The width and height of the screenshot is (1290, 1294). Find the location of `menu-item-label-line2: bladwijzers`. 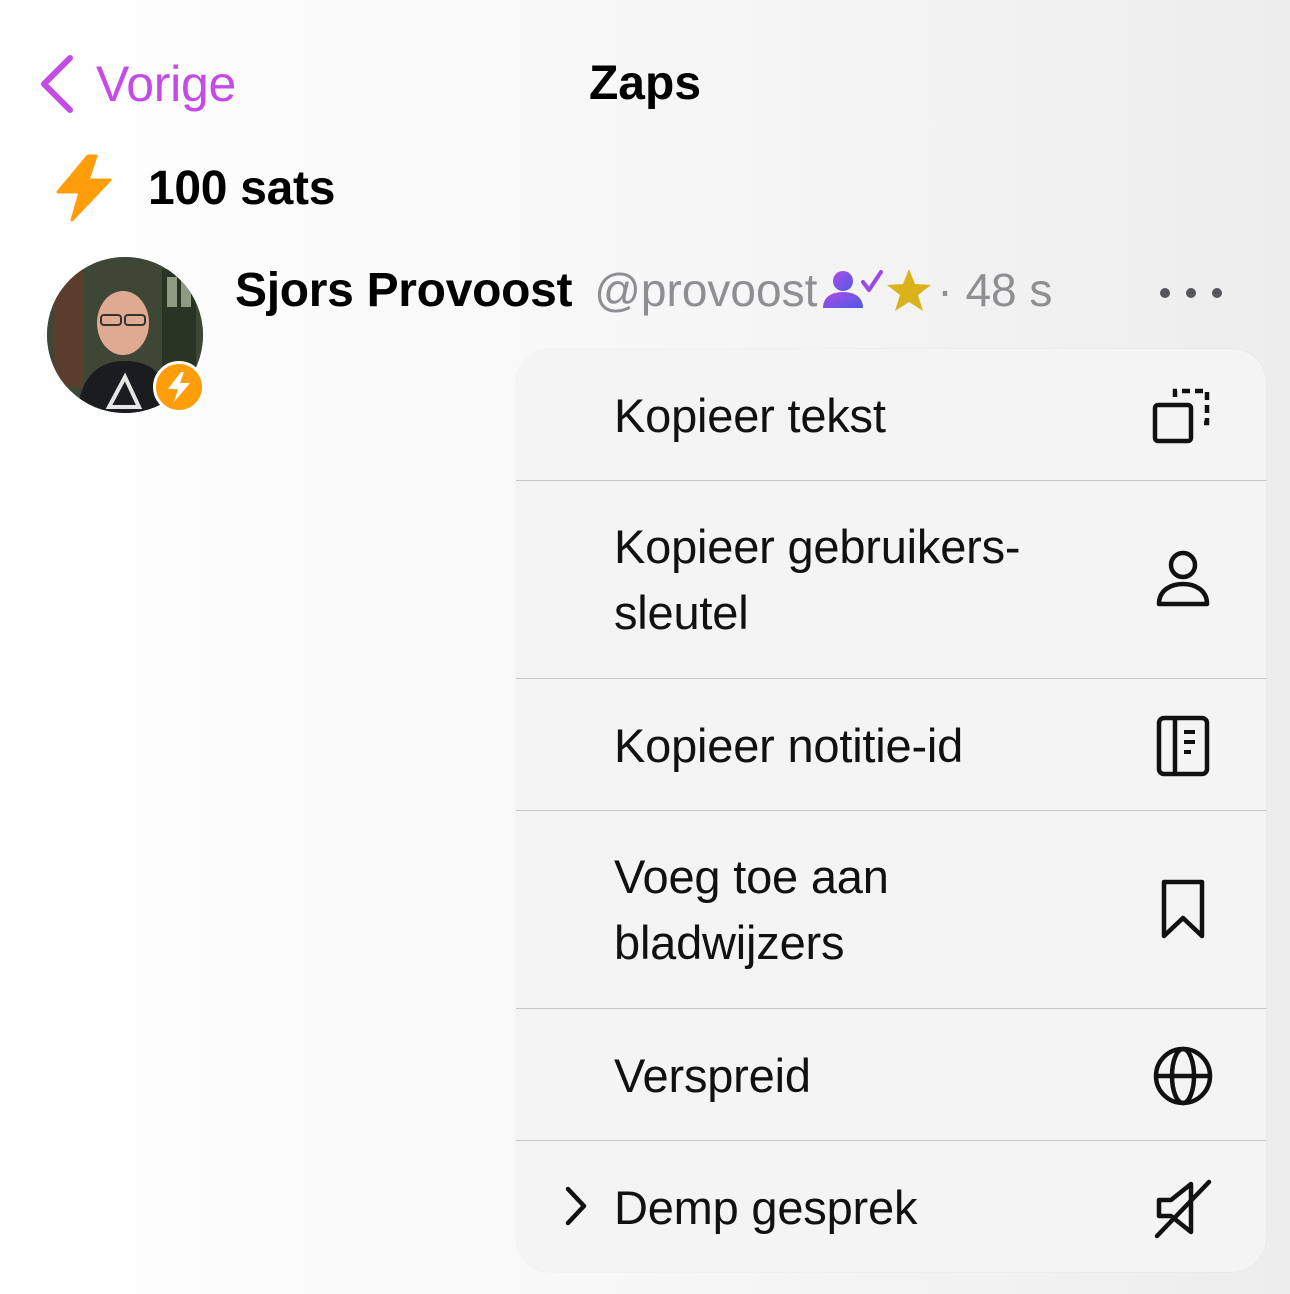

menu-item-label-line2: bladwijzers is located at coordinates (729, 942).